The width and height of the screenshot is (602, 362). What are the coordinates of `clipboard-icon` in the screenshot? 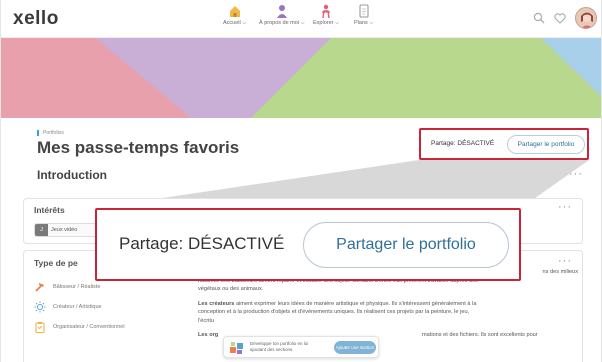 It's located at (40, 327).